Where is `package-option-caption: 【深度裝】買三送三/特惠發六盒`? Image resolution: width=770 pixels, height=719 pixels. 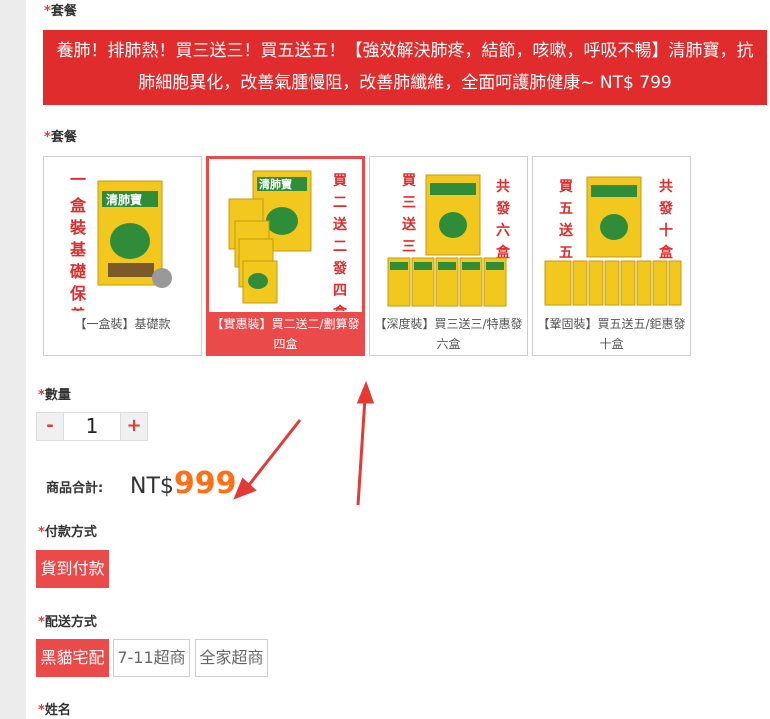
package-option-caption: 【深度裝】買三送三/特惠發六盒 is located at coordinates (448, 334).